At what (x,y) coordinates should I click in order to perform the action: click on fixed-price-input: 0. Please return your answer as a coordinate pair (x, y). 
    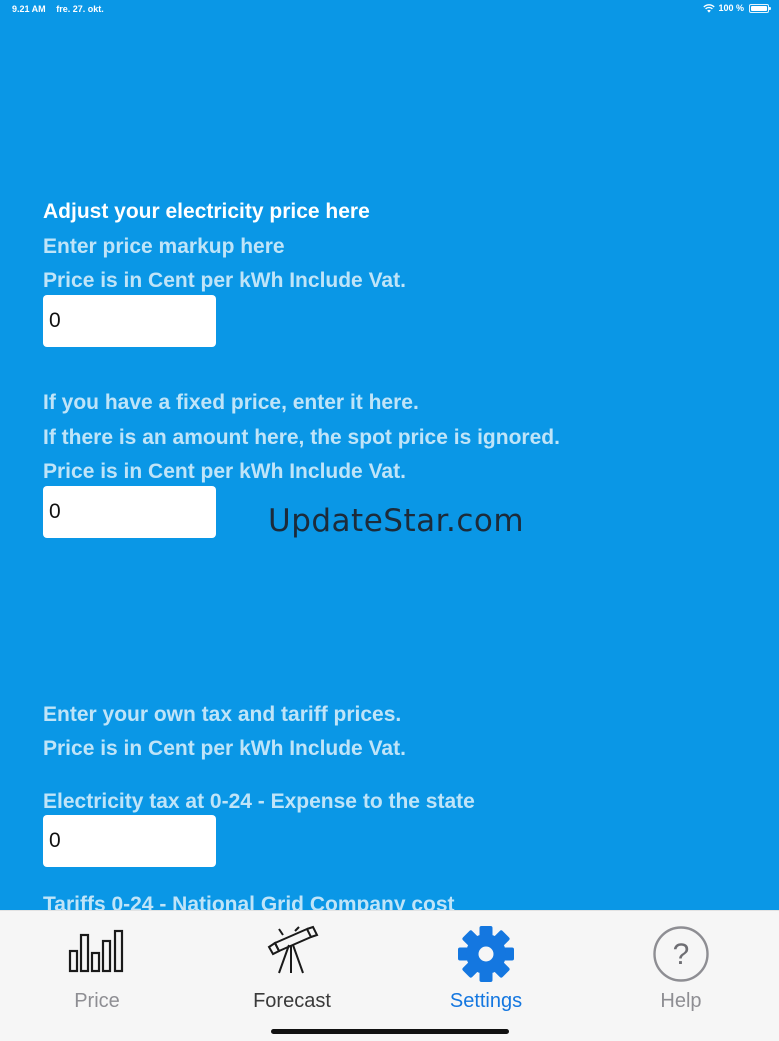
    Looking at the image, I should click on (129, 512).